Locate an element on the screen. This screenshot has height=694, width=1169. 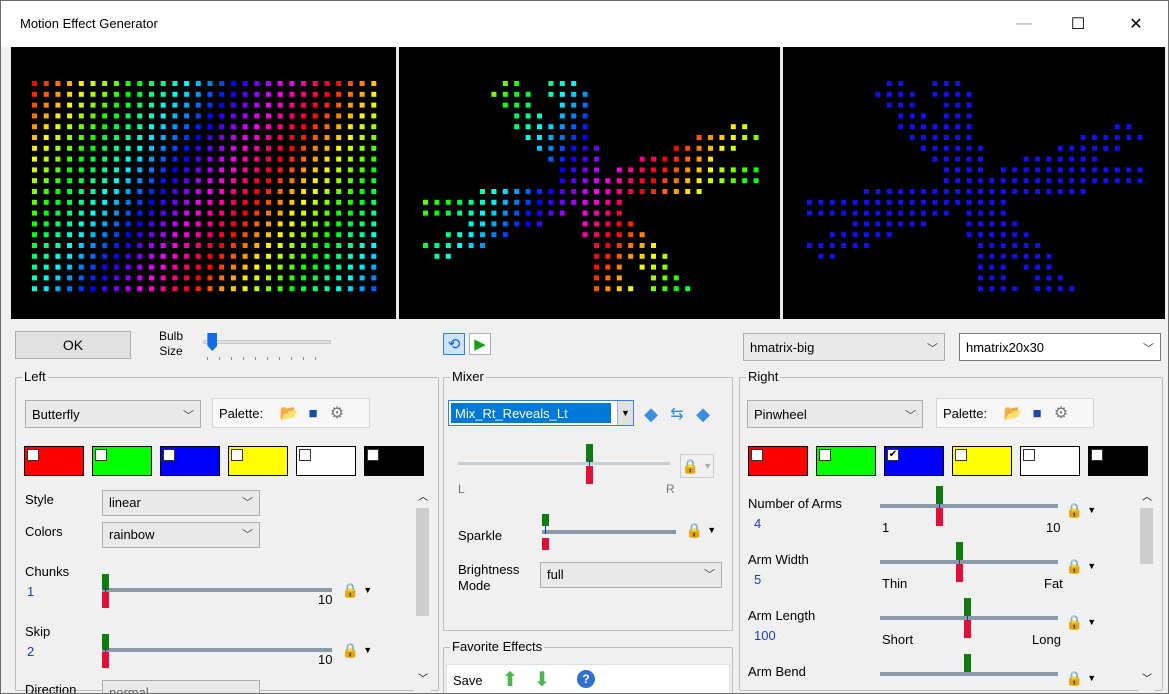
swap-icon: ⇆ is located at coordinates (677, 414).